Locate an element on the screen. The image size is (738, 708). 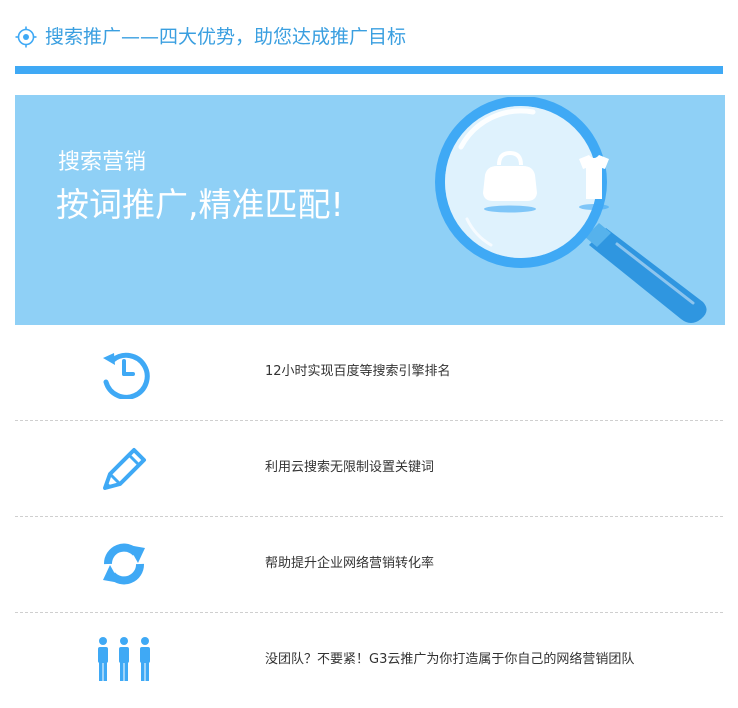
clock-icon is located at coordinates (126, 375).